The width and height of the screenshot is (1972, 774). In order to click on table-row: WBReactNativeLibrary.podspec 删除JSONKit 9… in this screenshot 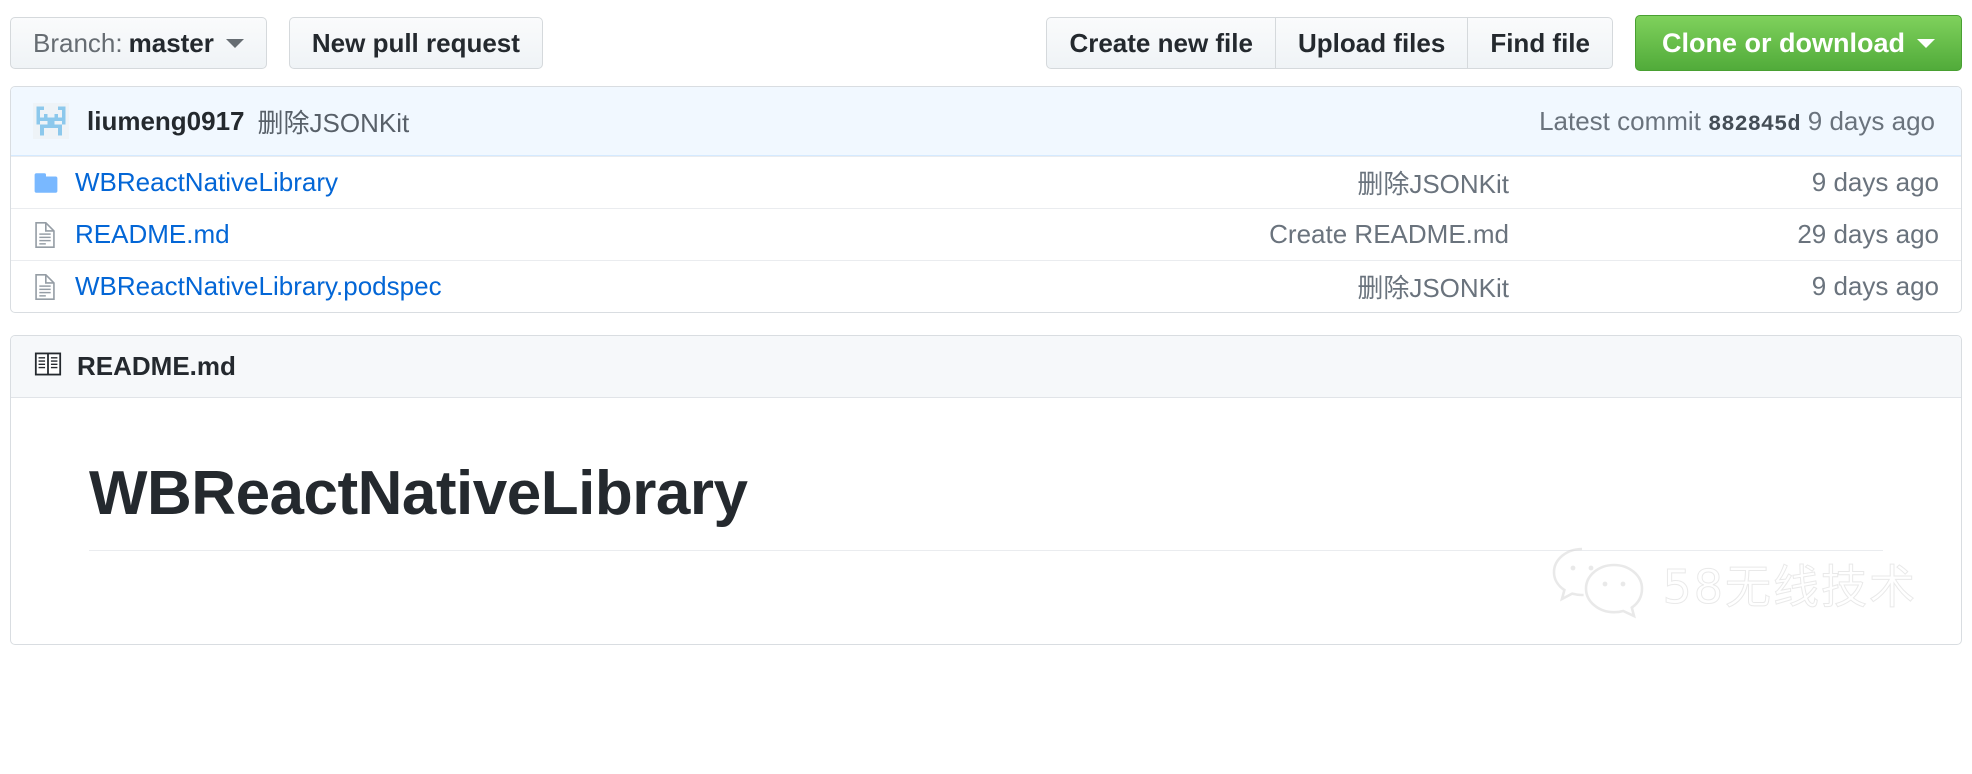, I will do `click(986, 286)`.